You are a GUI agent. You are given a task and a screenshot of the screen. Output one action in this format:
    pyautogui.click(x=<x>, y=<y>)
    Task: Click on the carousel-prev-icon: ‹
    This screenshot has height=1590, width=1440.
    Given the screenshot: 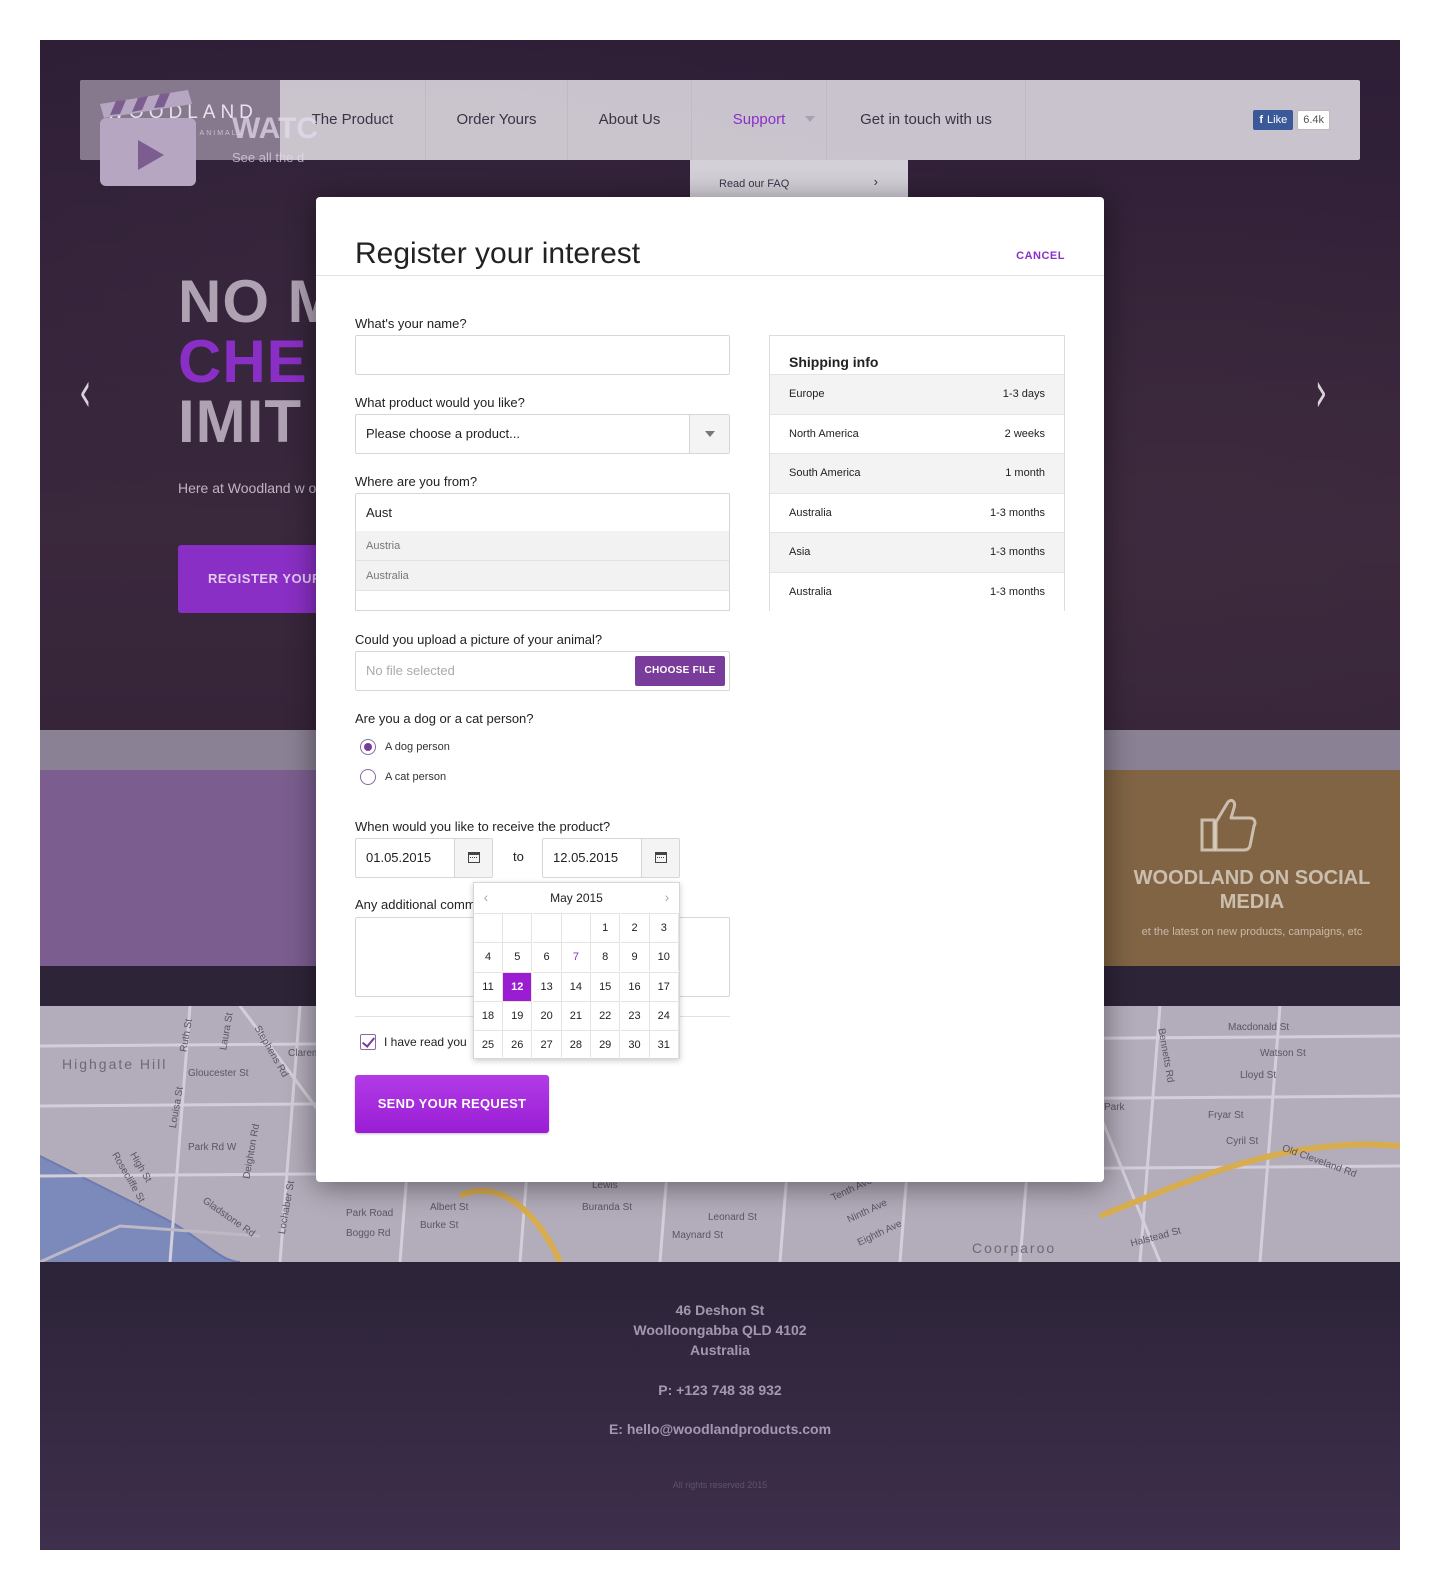 What is the action you would take?
    pyautogui.click(x=85, y=393)
    